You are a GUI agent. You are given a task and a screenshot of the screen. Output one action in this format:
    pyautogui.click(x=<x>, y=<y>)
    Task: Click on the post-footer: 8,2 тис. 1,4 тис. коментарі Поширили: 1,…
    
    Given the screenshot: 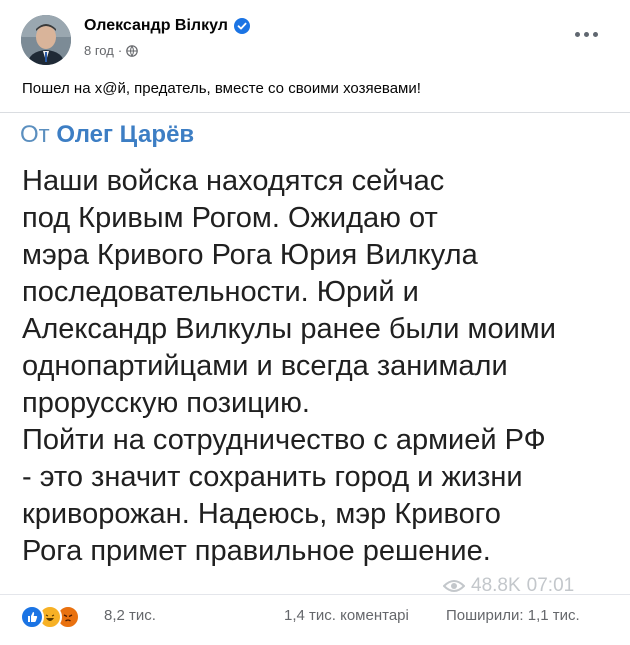 What is the action you would take?
    pyautogui.click(x=315, y=619)
    